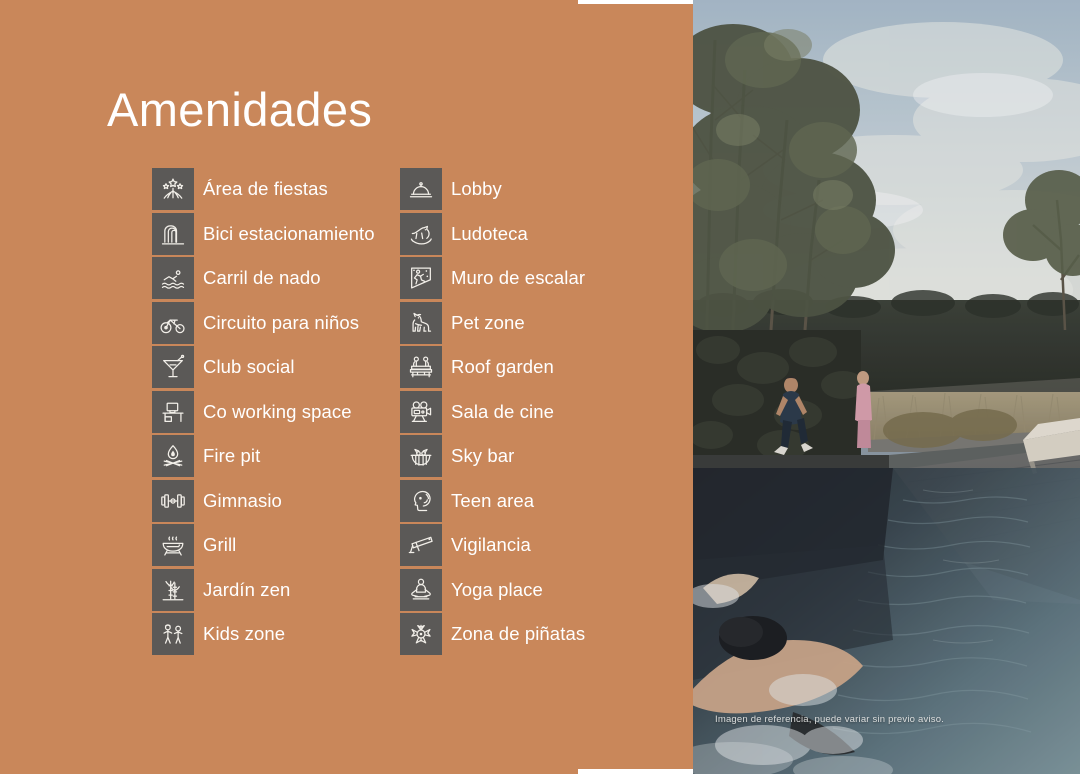 This screenshot has height=774, width=1080. What do you see at coordinates (421, 456) in the screenshot?
I see `sky-bar-icon` at bounding box center [421, 456].